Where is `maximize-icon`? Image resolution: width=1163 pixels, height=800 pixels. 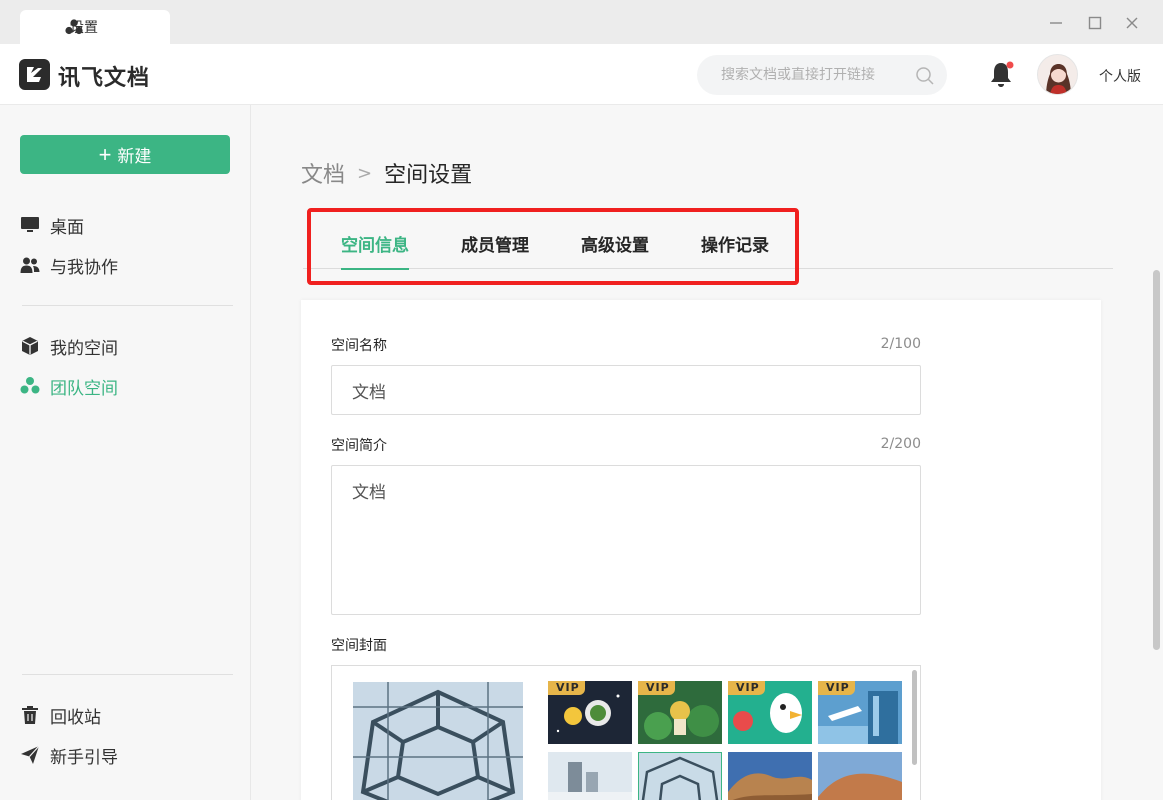
maximize-icon is located at coordinates (1095, 23).